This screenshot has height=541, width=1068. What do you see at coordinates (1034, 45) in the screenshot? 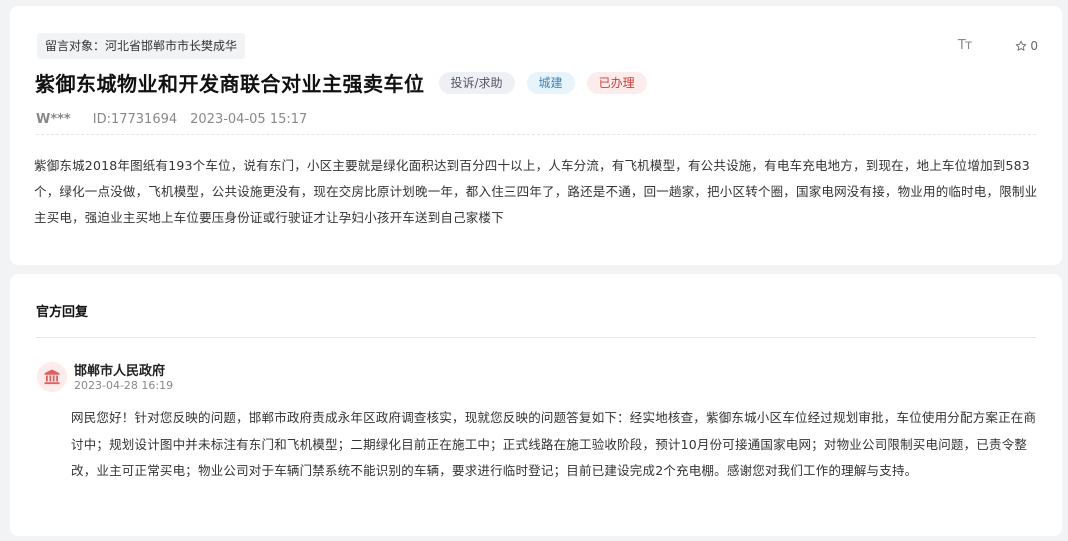
I see `favorite-count: 0` at bounding box center [1034, 45].